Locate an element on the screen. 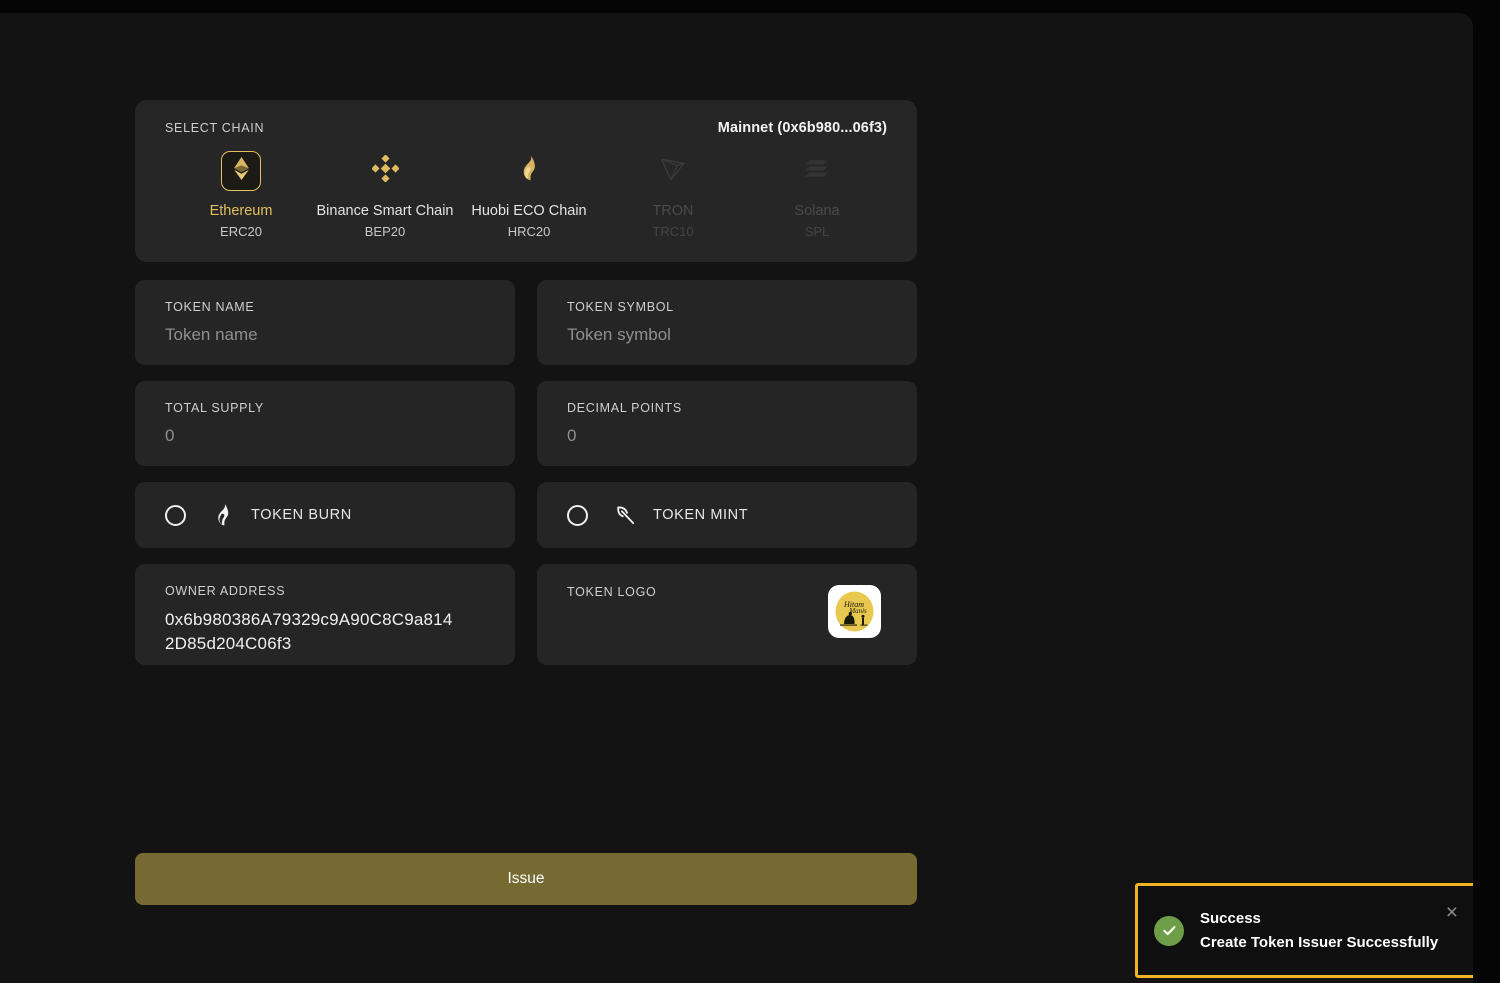 This screenshot has width=1500, height=983. chain-standard-solana: SPL is located at coordinates (817, 231).